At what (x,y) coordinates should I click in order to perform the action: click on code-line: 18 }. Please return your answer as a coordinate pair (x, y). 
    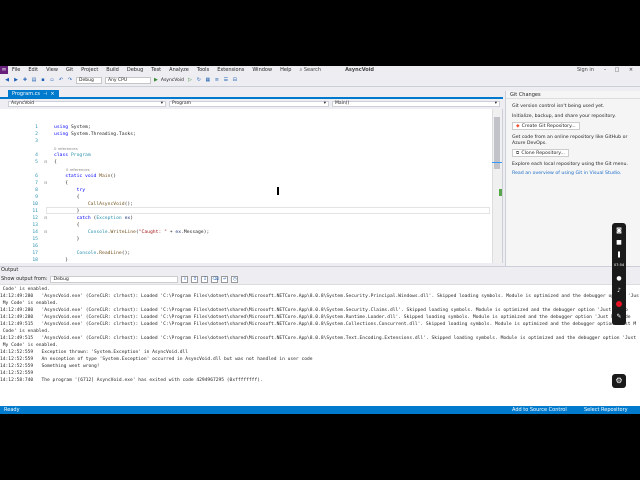
    Looking at the image, I should click on (245, 260).